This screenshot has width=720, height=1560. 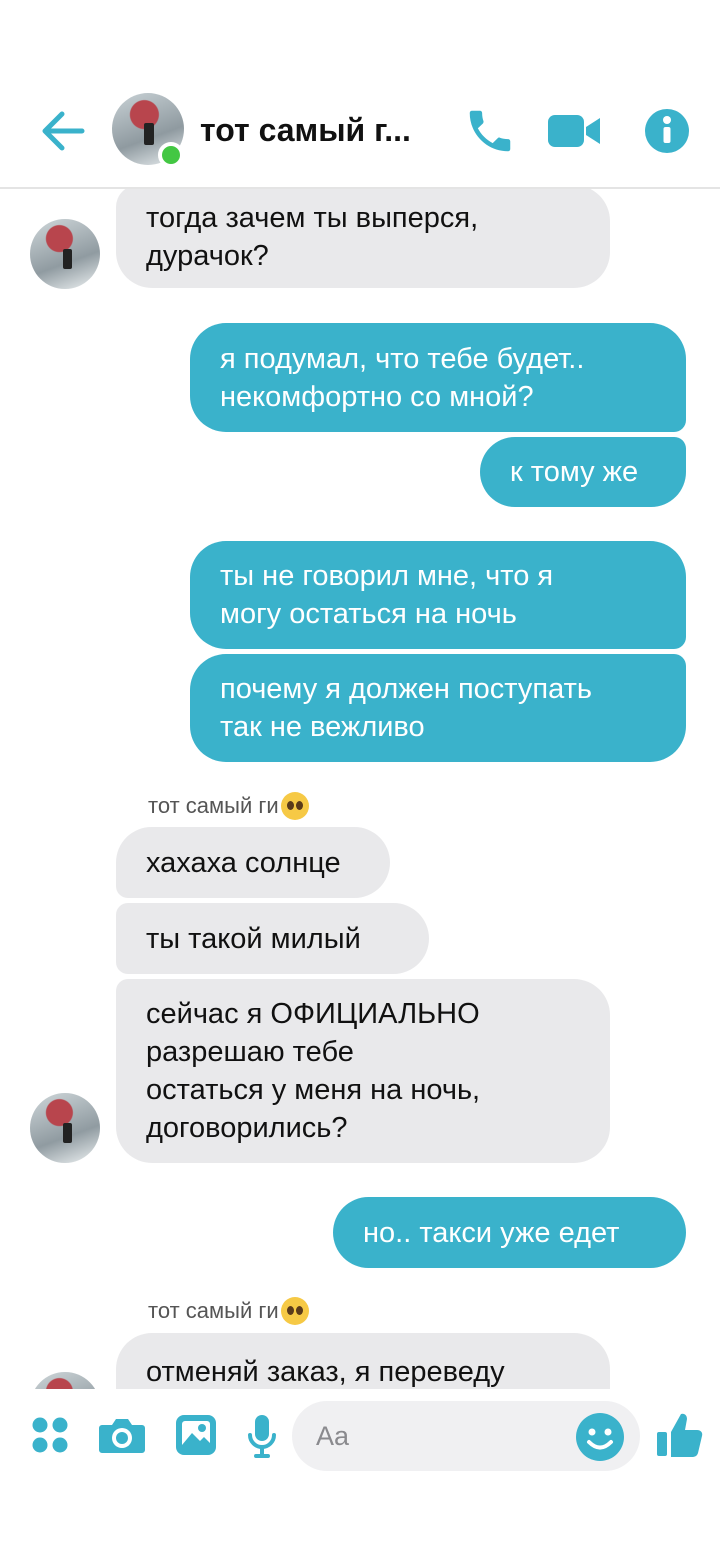 What do you see at coordinates (207, 255) in the screenshot?
I see `message-line: дурачок?` at bounding box center [207, 255].